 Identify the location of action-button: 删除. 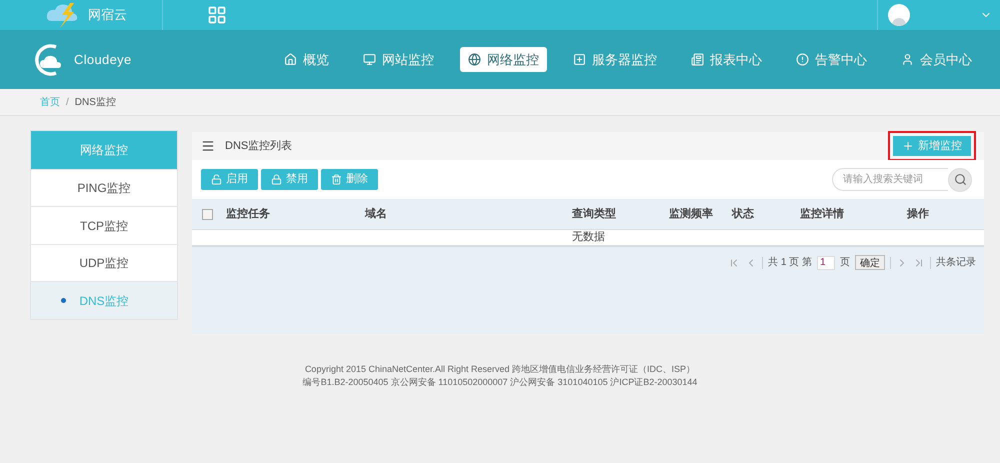
(349, 179).